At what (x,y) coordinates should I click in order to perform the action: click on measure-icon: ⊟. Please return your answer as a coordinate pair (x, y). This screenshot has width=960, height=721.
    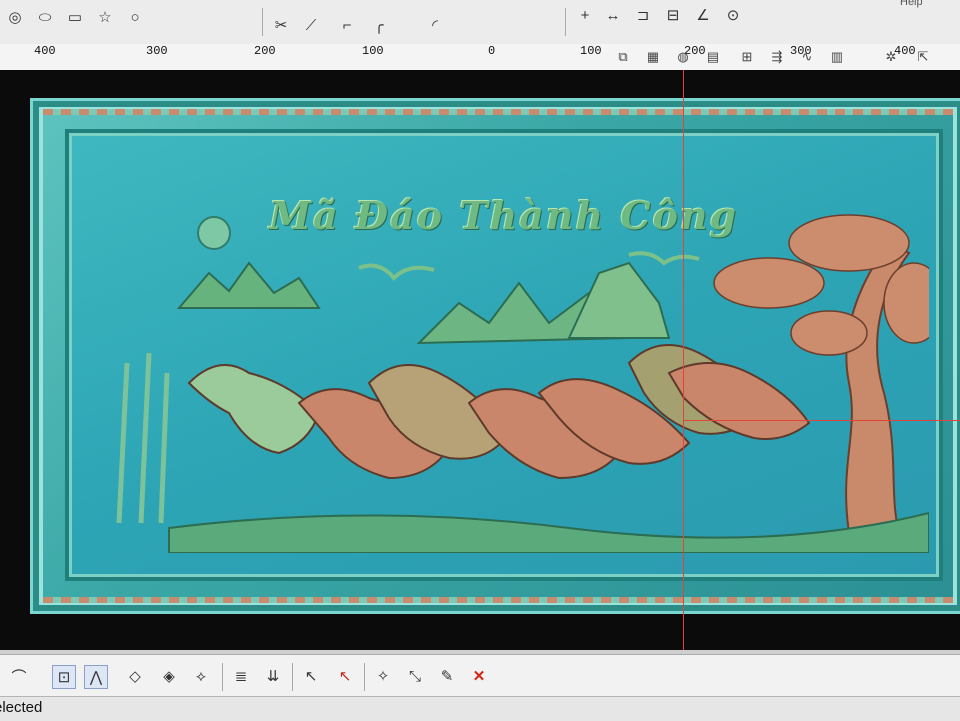
    Looking at the image, I should click on (673, 15).